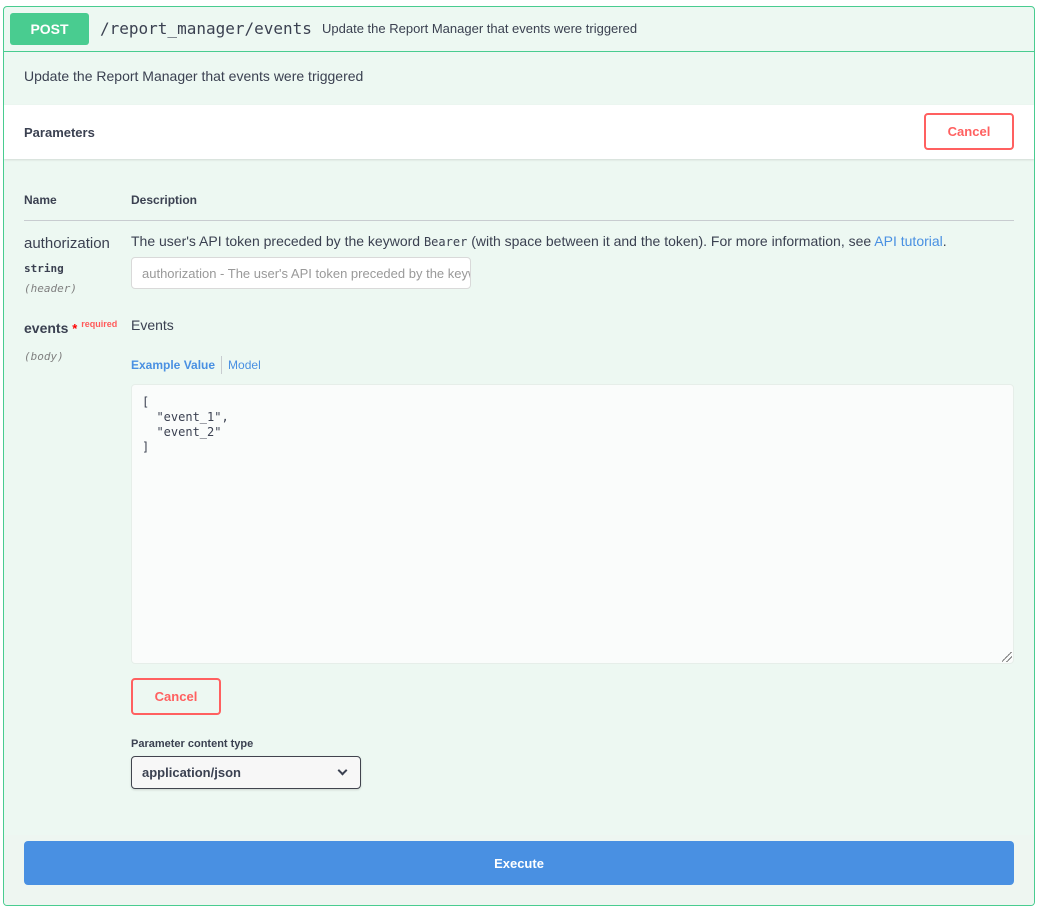  Describe the element at coordinates (44, 356) in the screenshot. I see `param-in-body: (body)` at that location.